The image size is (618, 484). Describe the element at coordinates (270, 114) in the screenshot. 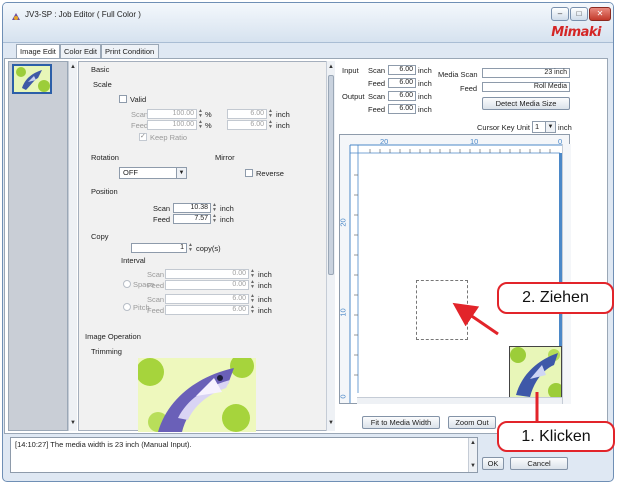

I see `scale-scan-inch-spinner: ▲ ▼` at that location.